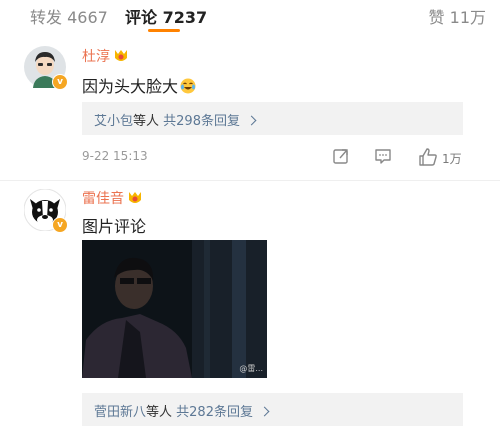 The width and height of the screenshot is (500, 429). I want to click on thumbs-up-icon, so click(428, 157).